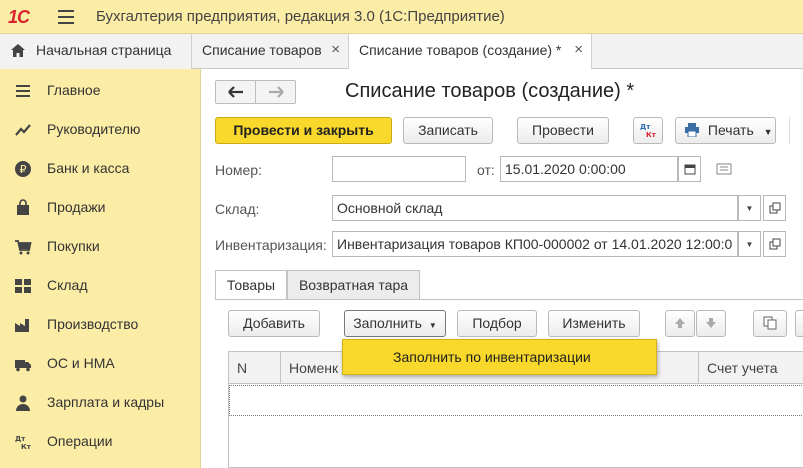 This screenshot has width=803, height=468. What do you see at coordinates (399, 169) in the screenshot?
I see `number-field` at bounding box center [399, 169].